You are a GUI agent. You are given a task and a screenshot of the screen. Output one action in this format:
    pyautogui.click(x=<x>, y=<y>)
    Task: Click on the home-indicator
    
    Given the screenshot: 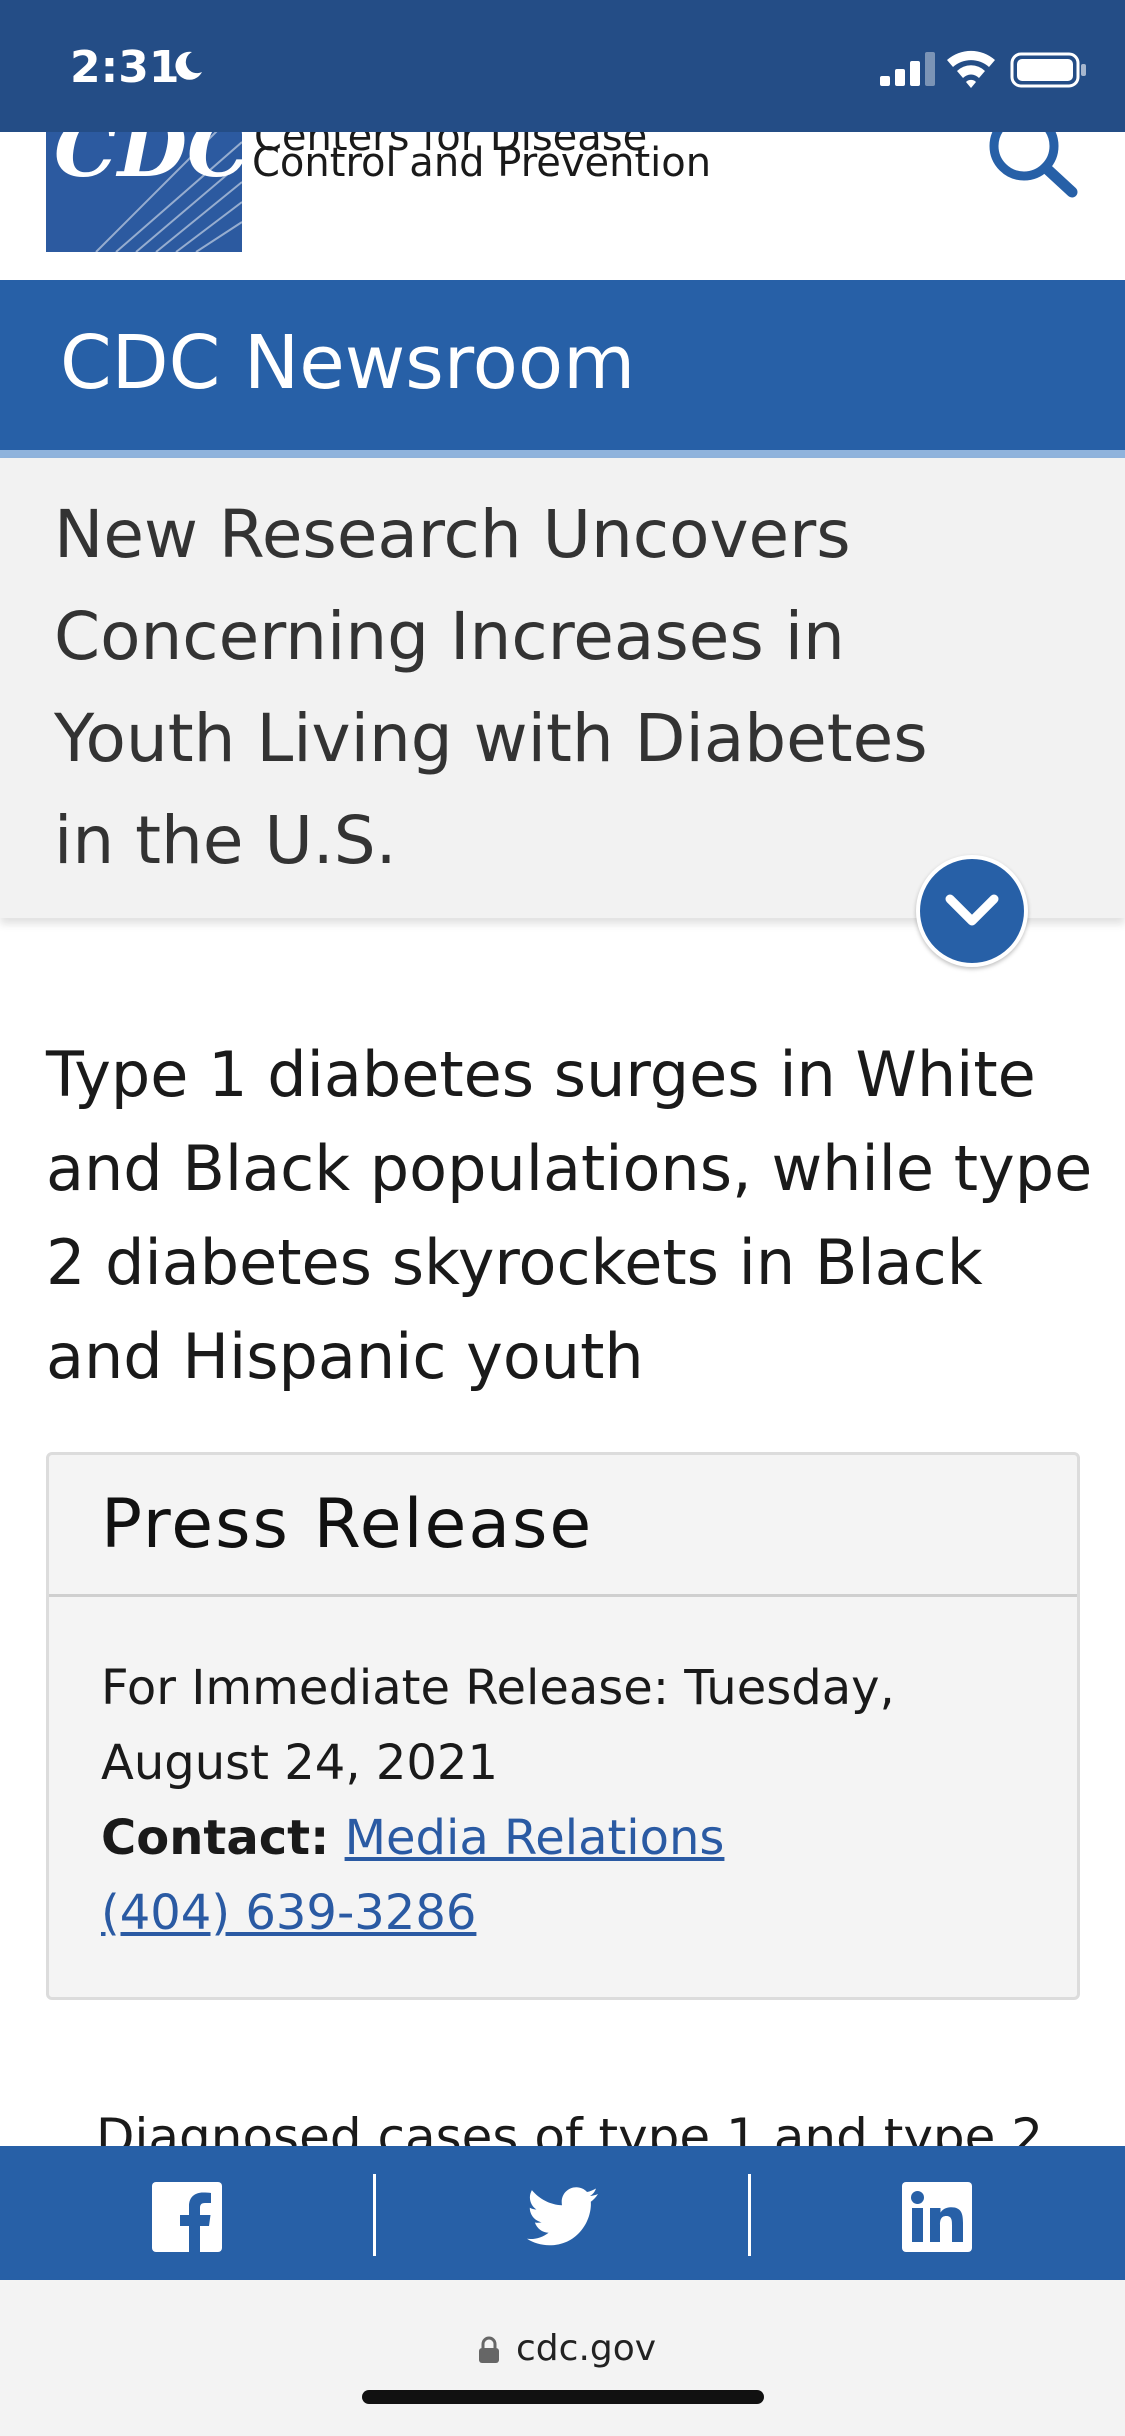 What is the action you would take?
    pyautogui.click(x=563, y=2397)
    